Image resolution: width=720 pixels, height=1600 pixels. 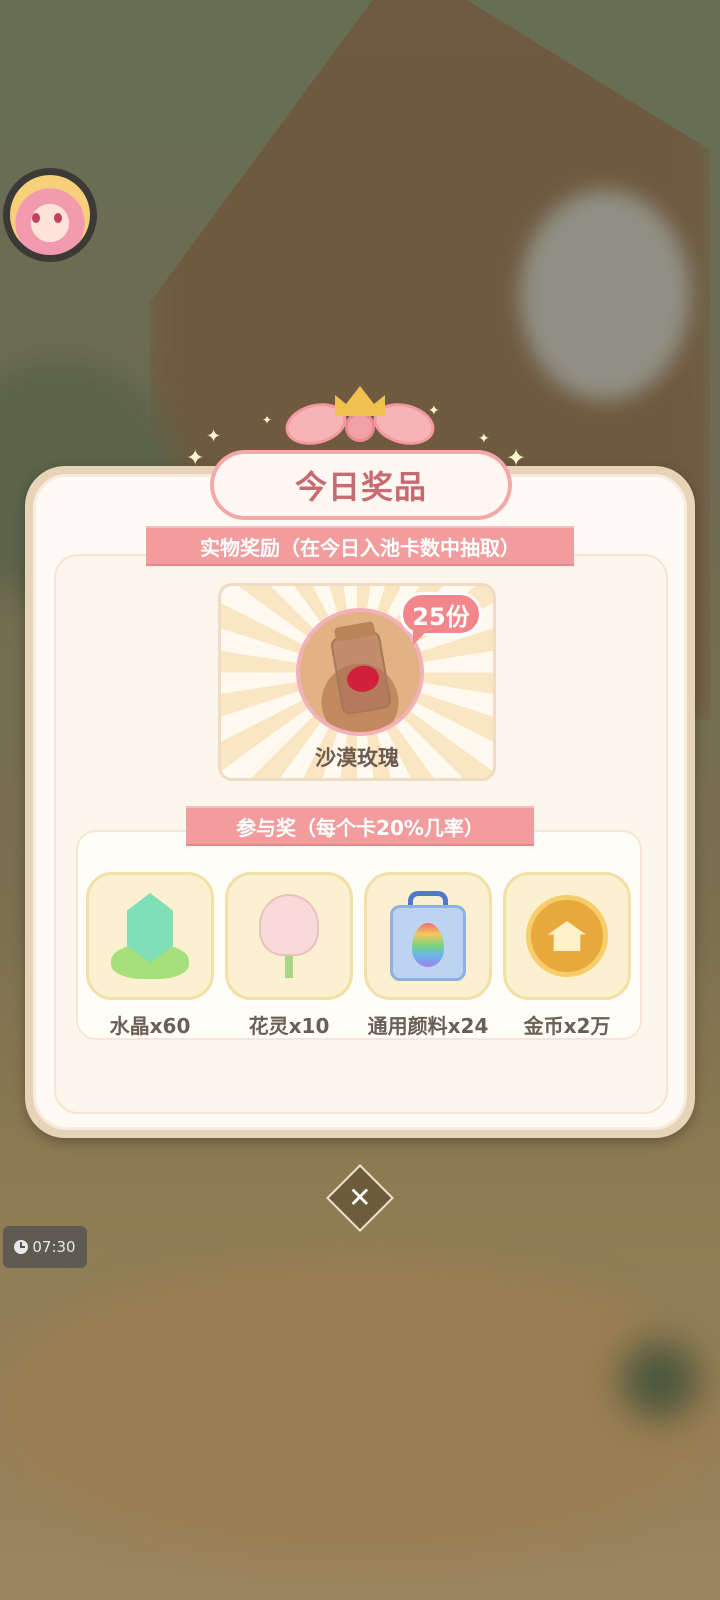 I want to click on player-avatar, so click(x=50, y=215).